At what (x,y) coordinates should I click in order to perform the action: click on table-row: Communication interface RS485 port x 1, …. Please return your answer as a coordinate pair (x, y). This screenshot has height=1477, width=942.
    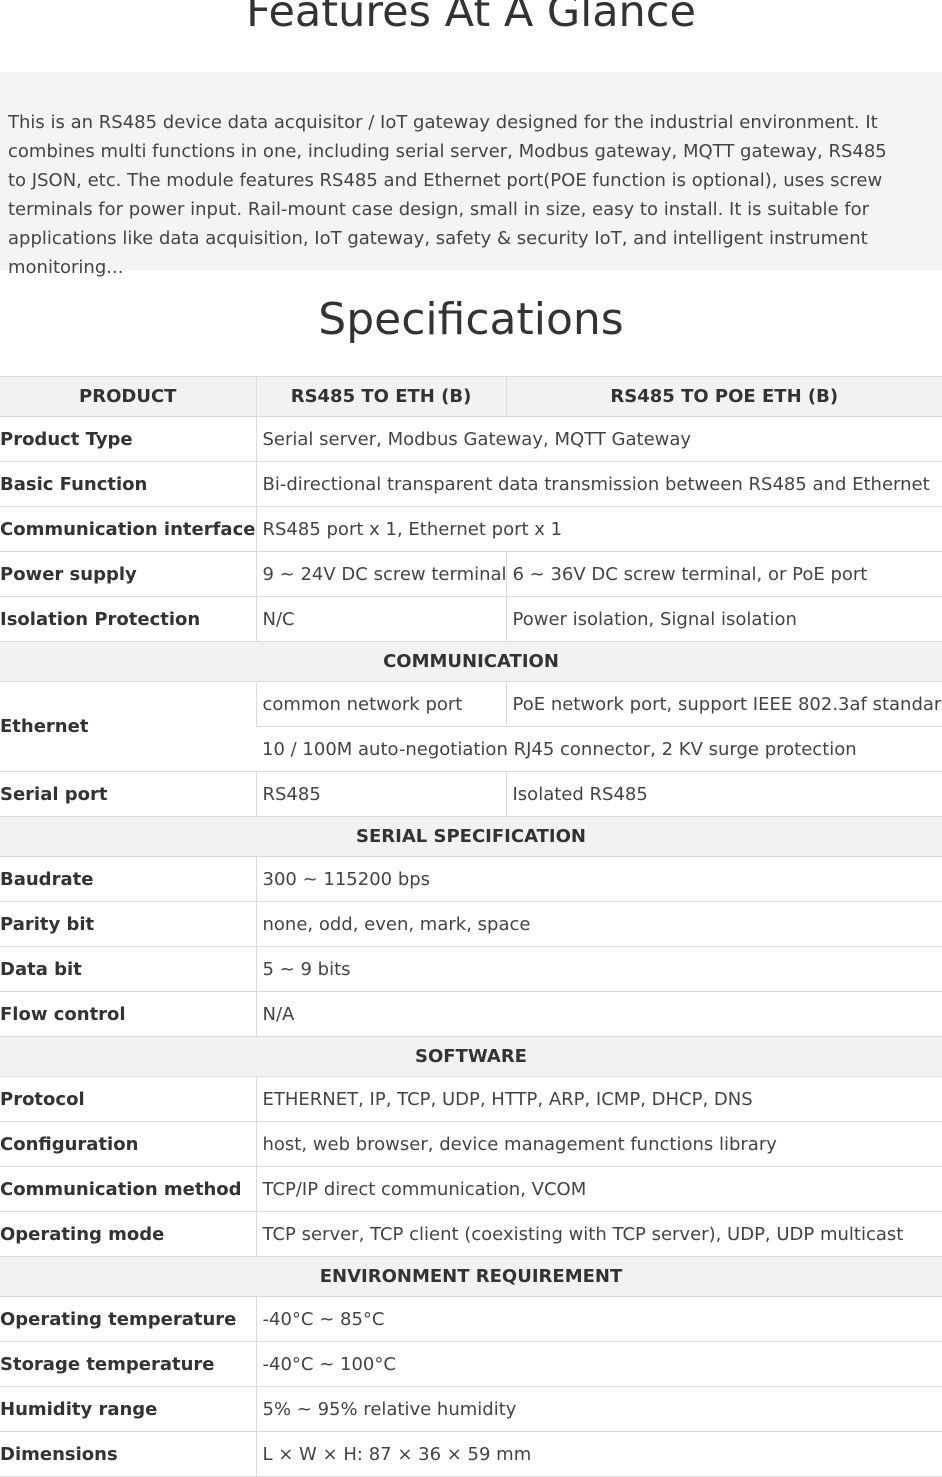
    Looking at the image, I should click on (471, 529).